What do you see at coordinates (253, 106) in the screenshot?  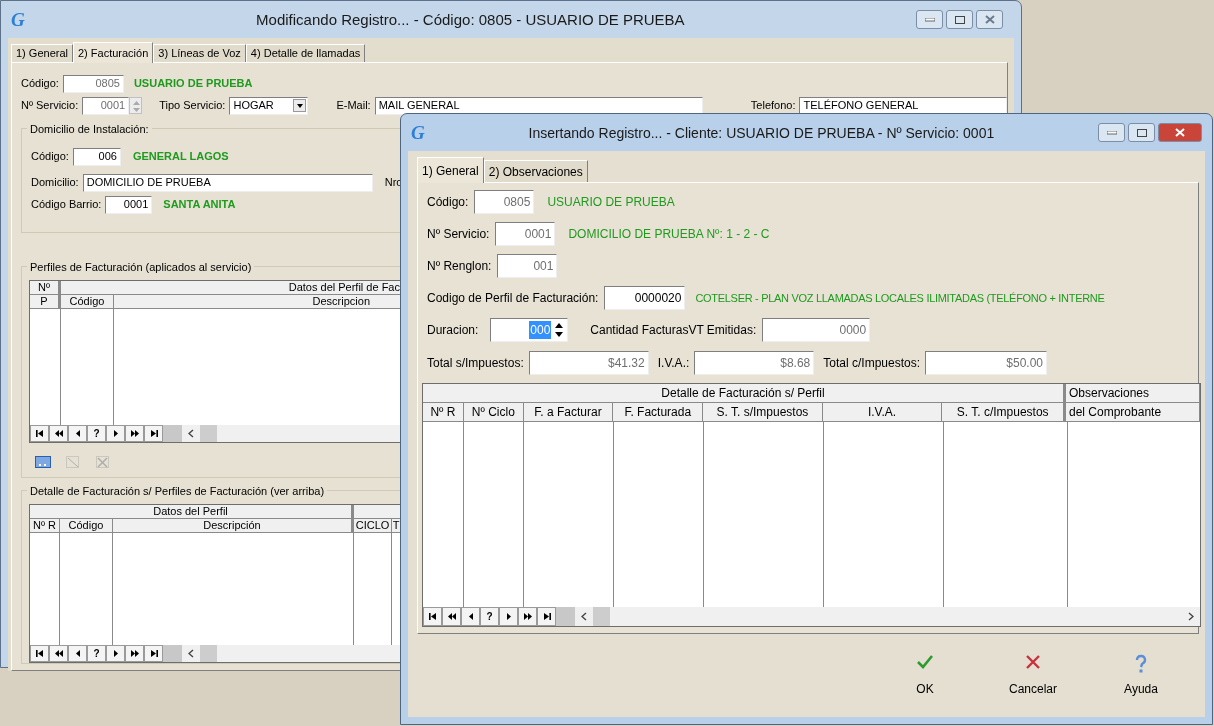 I see `dropdown-value: HOGAR` at bounding box center [253, 106].